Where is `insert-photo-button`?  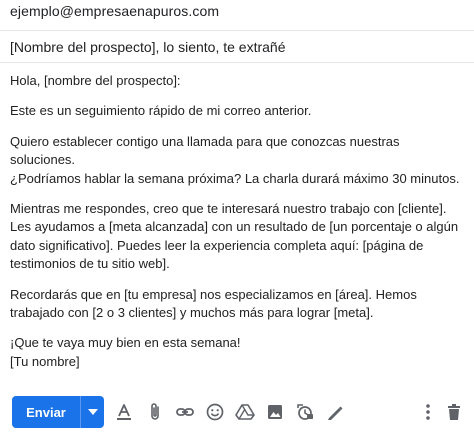
insert-photo-button is located at coordinates (275, 412).